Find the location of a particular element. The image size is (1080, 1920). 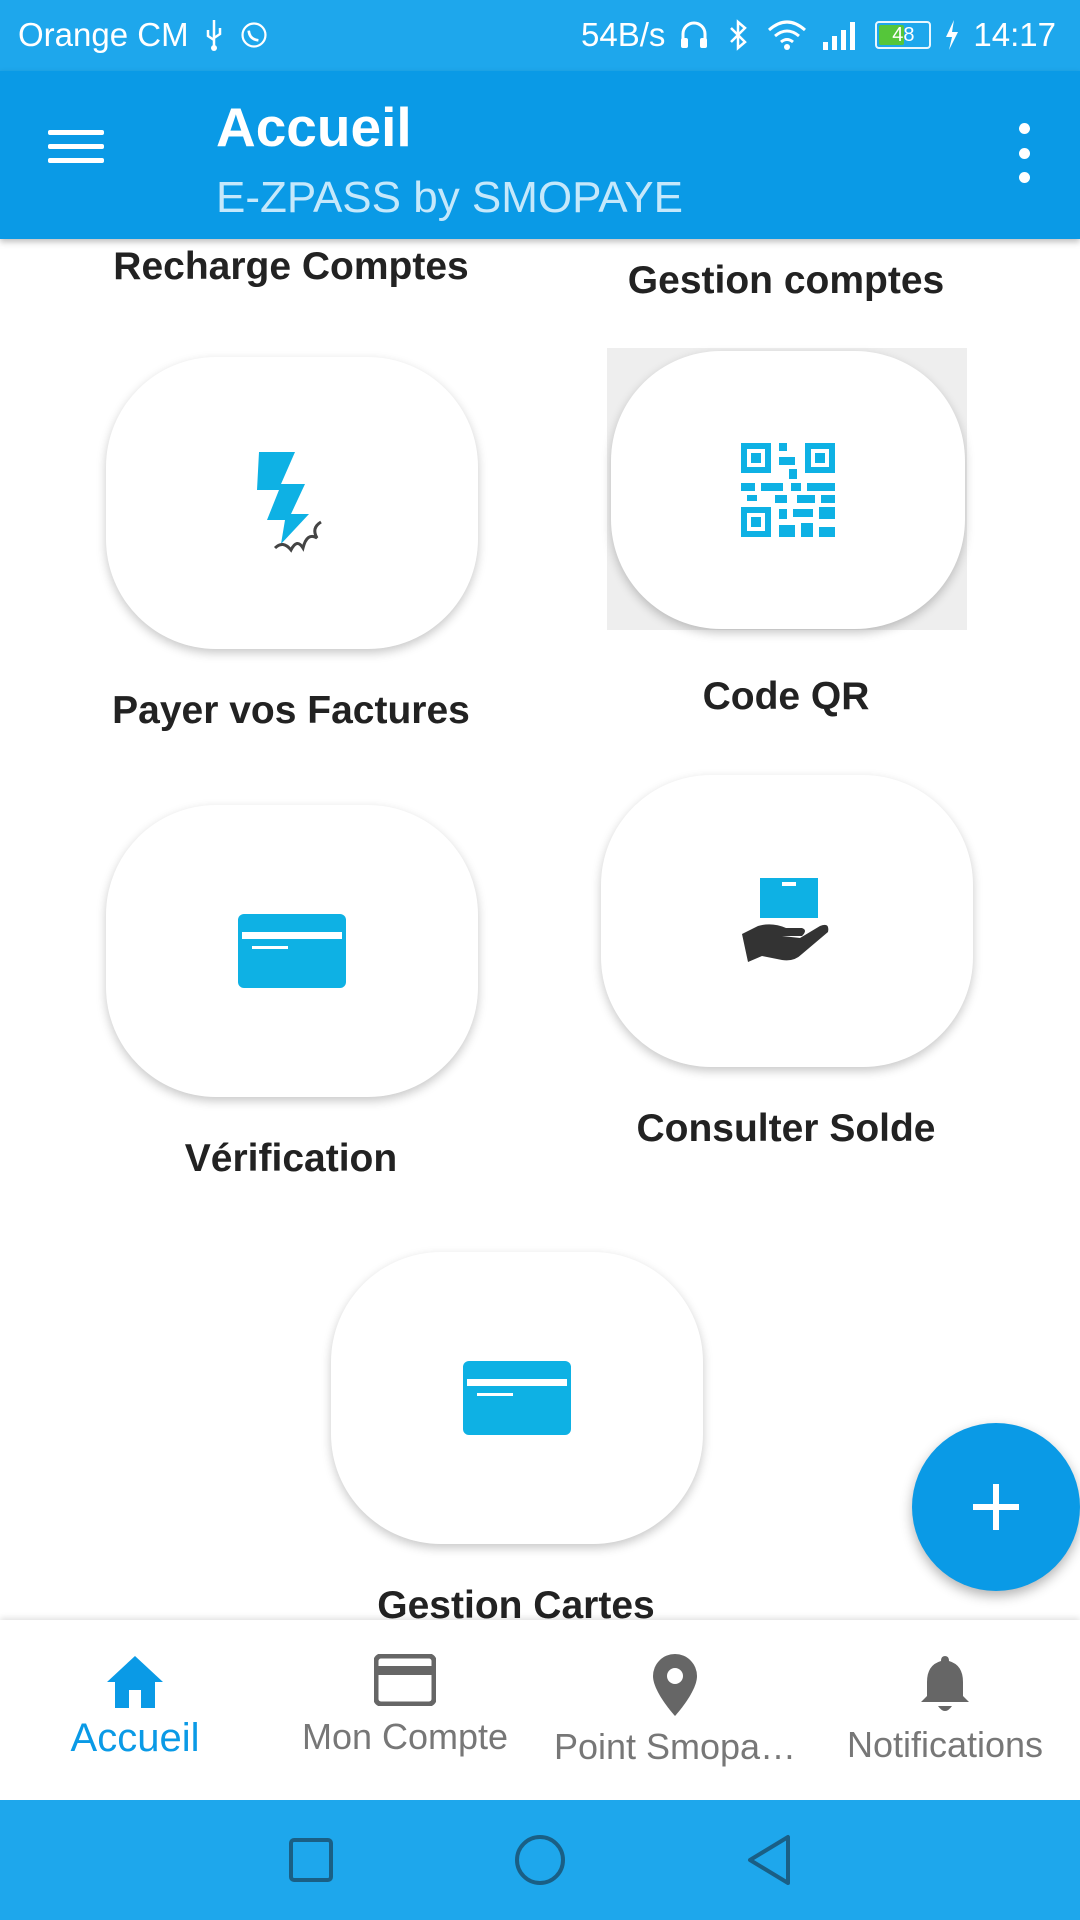

whatsapp-icon is located at coordinates (253, 35).